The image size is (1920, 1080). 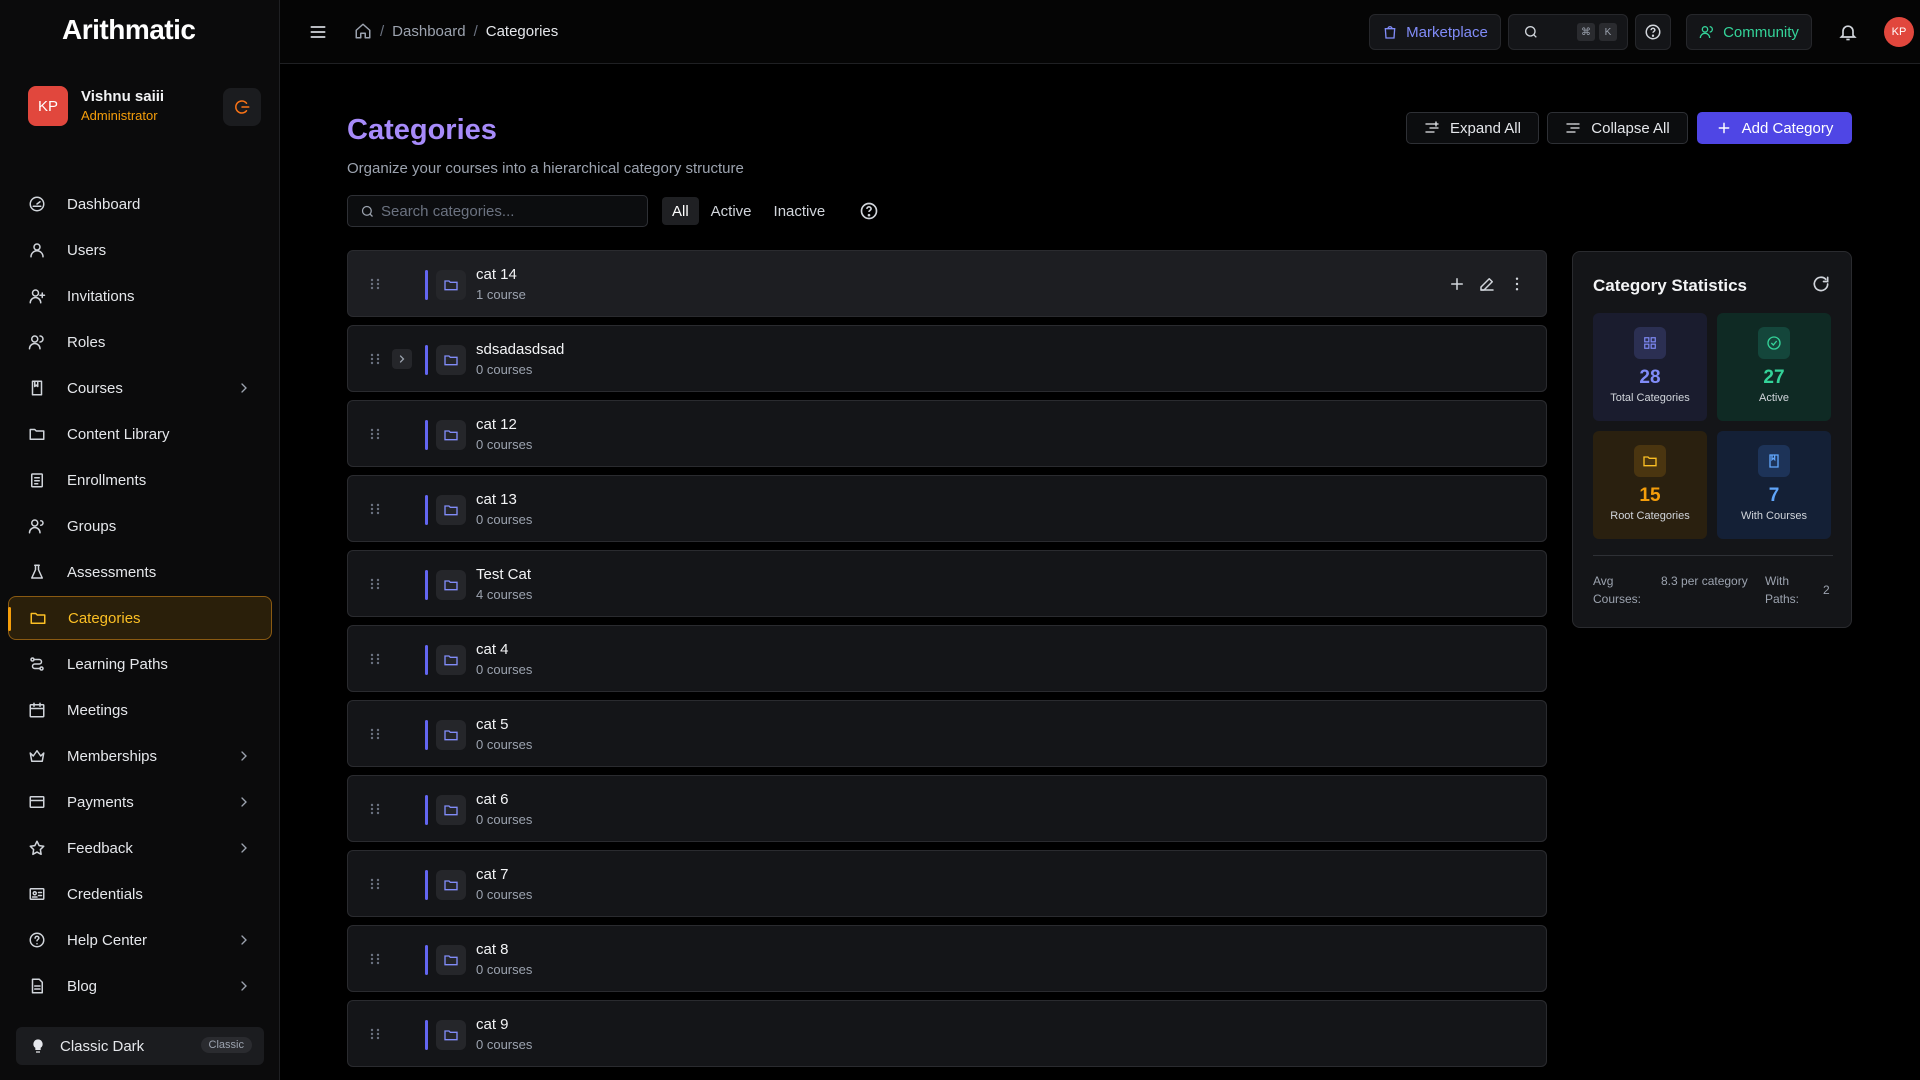 I want to click on breadcrumb-dashboard: Dashboard, so click(x=428, y=31).